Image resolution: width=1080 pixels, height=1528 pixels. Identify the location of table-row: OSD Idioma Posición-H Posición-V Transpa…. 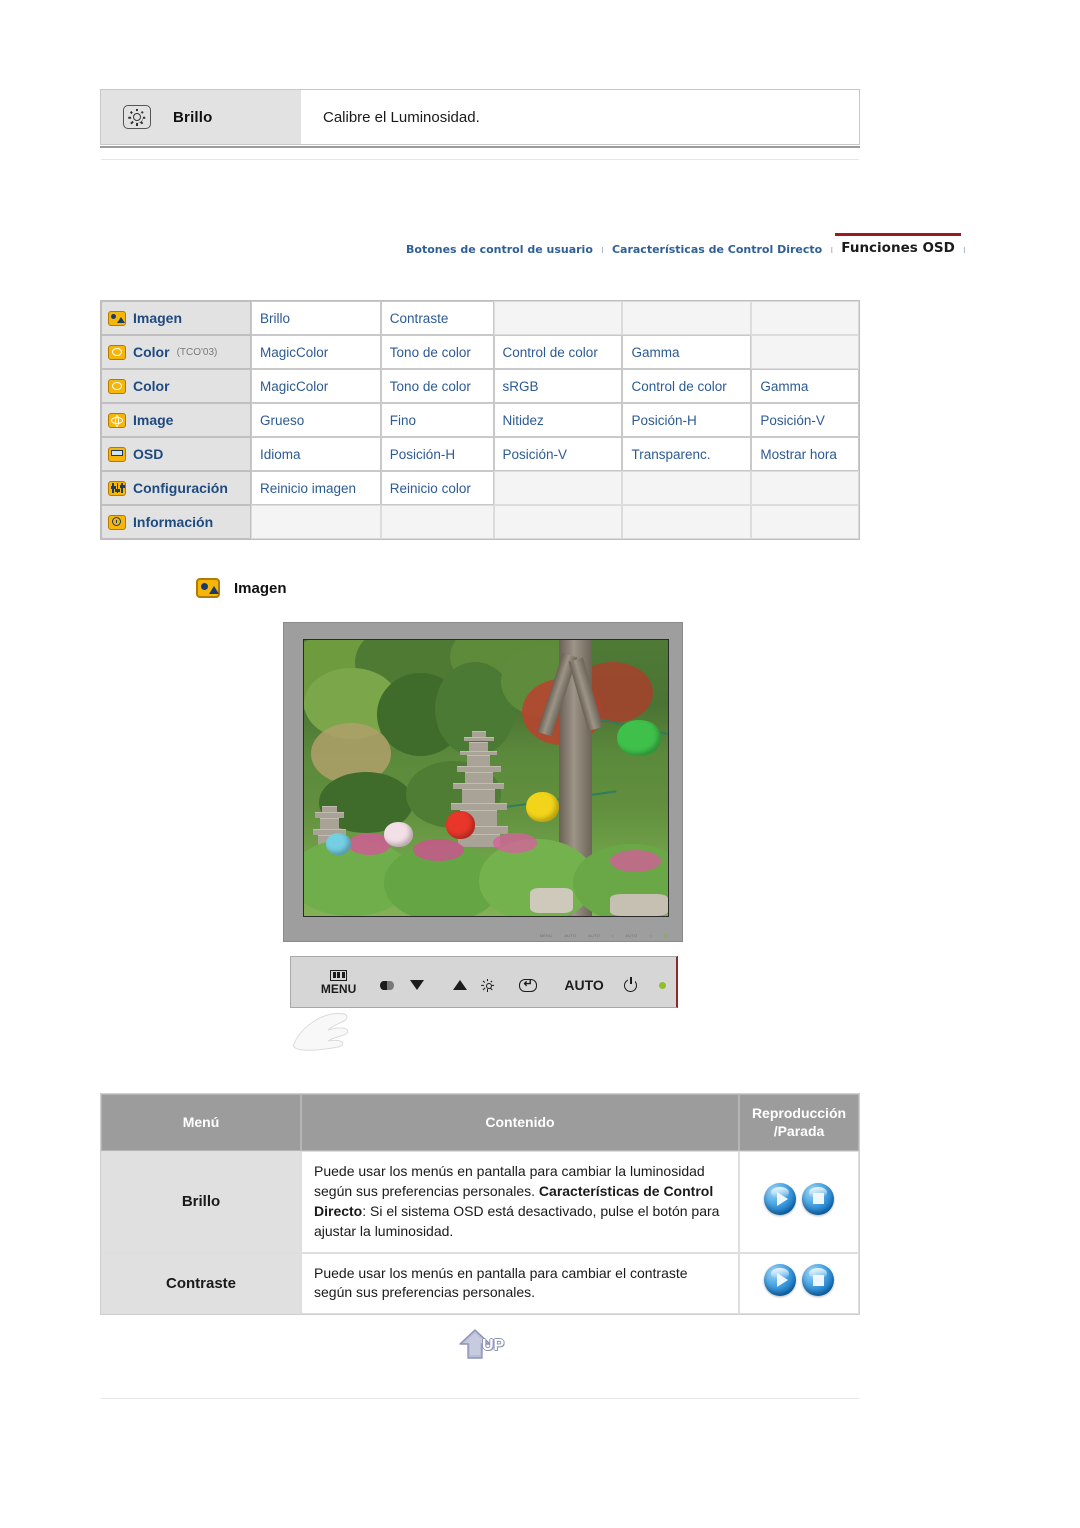
(480, 454).